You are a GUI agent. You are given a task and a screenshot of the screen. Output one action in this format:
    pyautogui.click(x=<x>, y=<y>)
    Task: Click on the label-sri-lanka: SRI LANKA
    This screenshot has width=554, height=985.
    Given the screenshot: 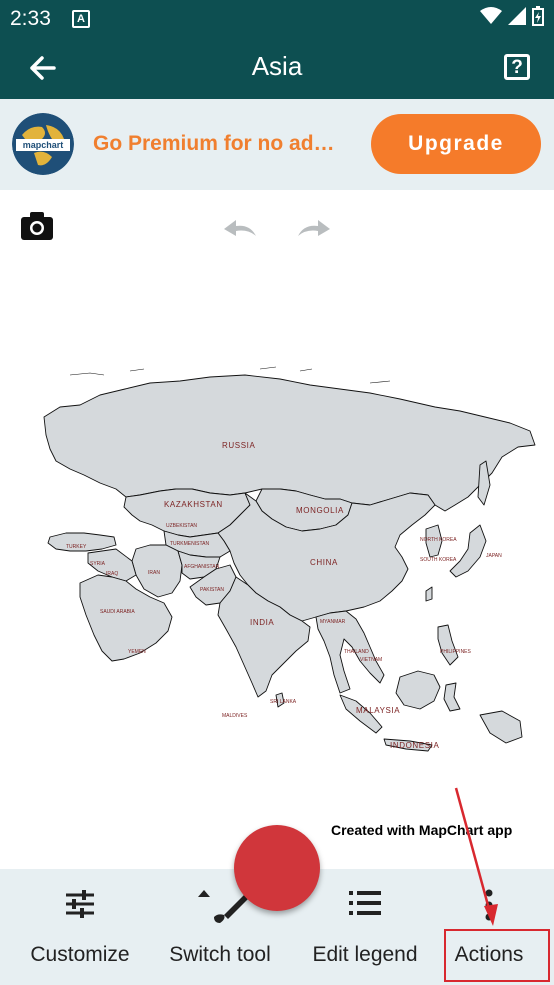 What is the action you would take?
    pyautogui.click(x=283, y=702)
    